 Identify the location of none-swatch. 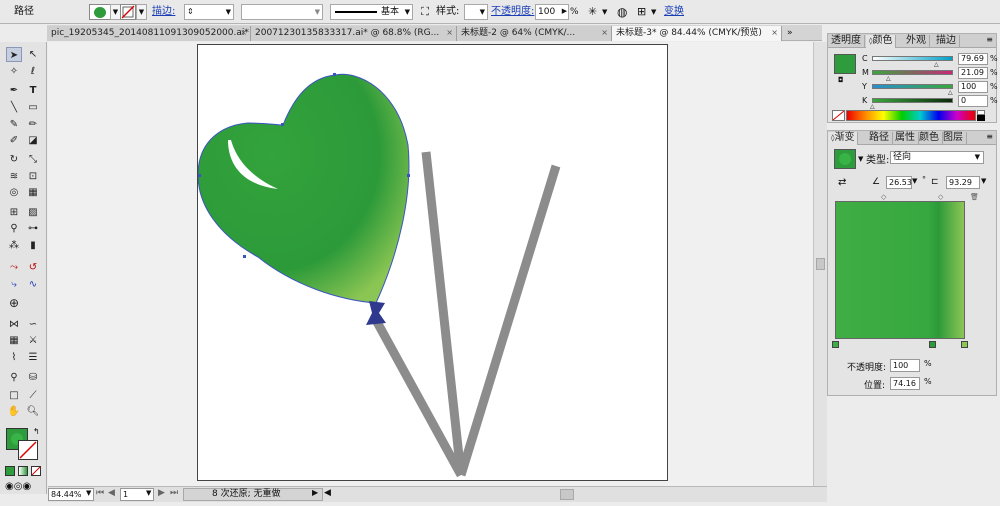
(838, 115).